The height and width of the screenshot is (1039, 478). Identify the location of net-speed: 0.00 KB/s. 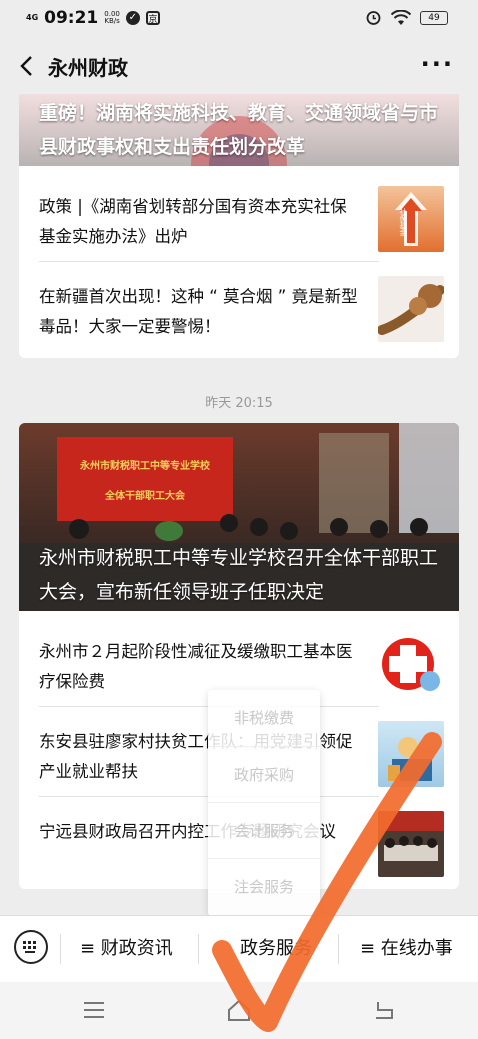
(112, 17).